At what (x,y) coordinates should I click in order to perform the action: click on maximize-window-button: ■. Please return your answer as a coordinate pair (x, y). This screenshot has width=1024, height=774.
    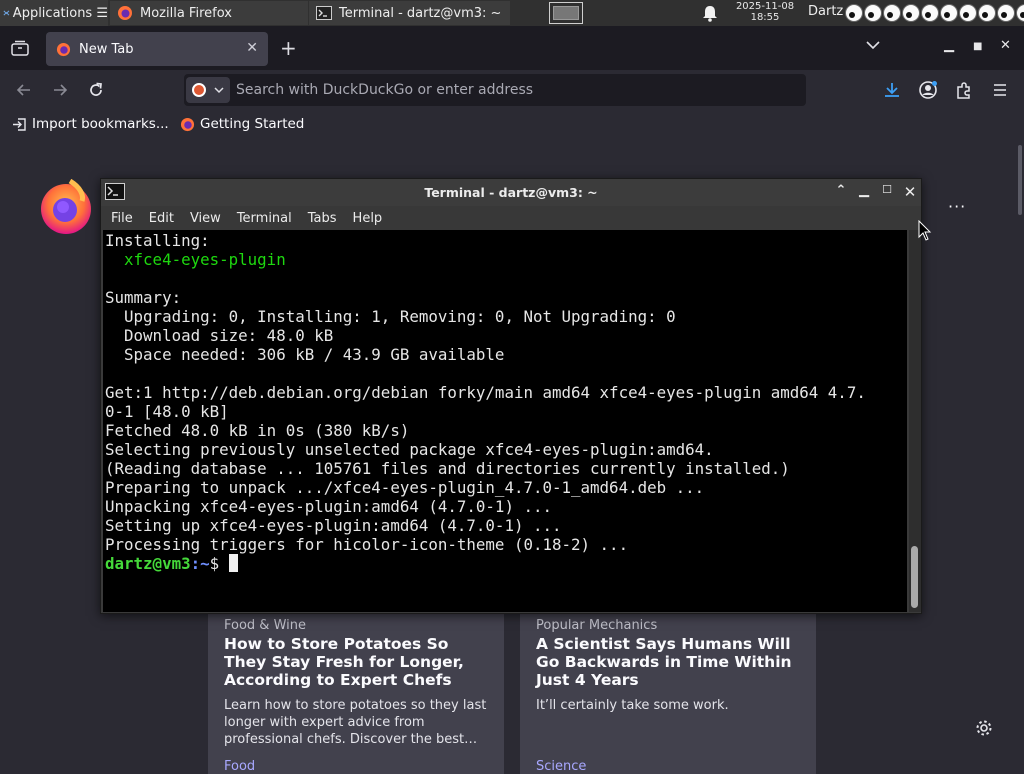
    Looking at the image, I should click on (977, 46).